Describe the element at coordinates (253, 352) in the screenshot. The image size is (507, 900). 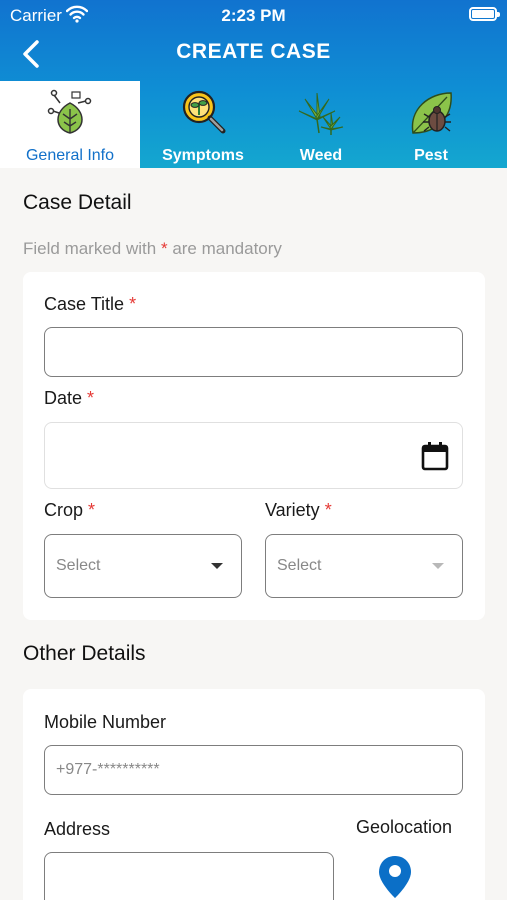
I see `case-title-input` at that location.